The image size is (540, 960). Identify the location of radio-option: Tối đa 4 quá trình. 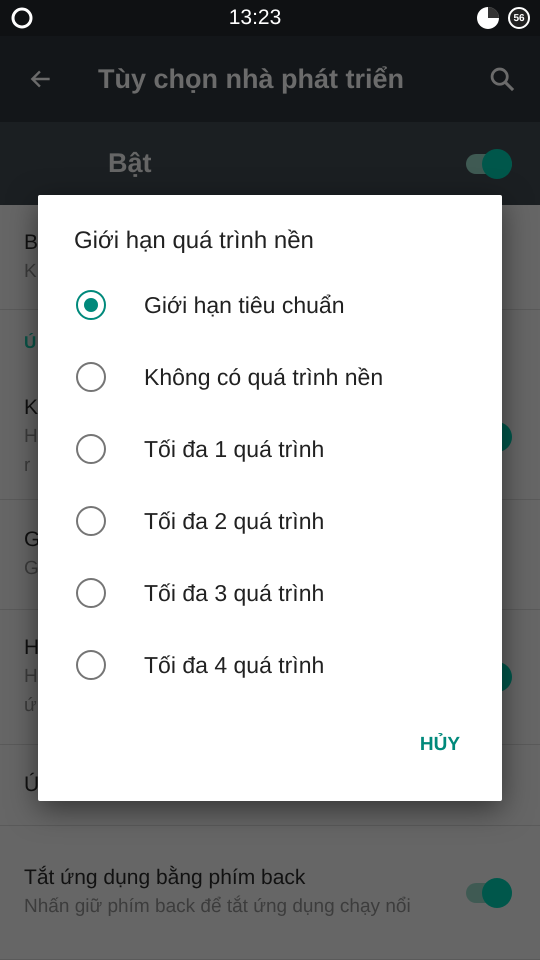
(270, 665).